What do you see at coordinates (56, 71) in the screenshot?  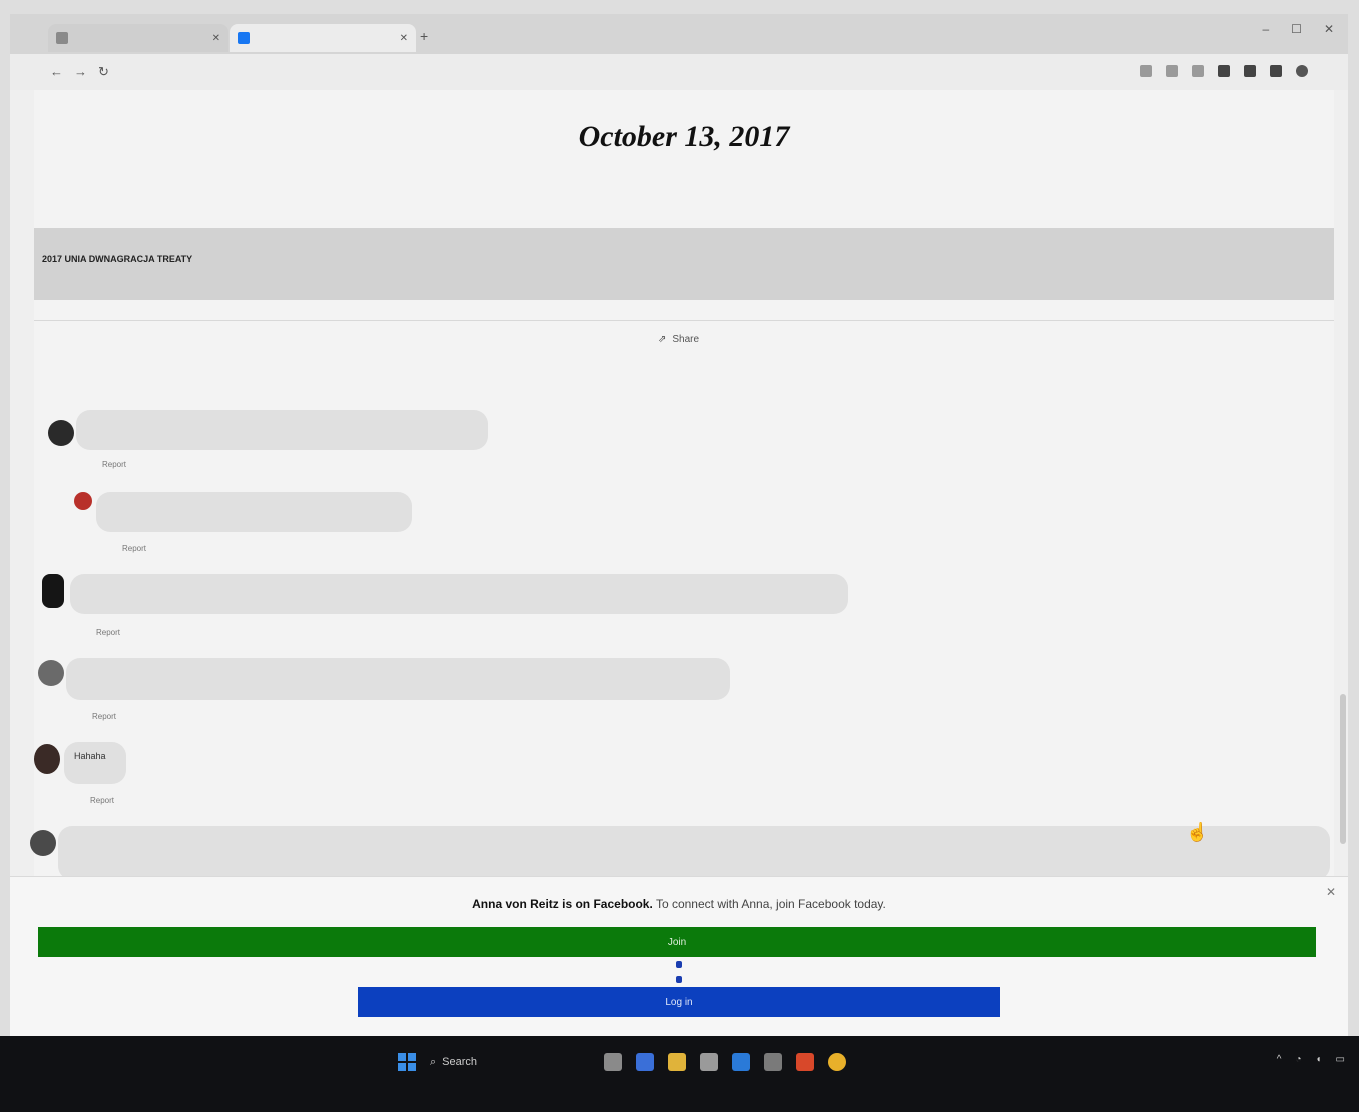 I see `back-arrow-icon: ←` at bounding box center [56, 71].